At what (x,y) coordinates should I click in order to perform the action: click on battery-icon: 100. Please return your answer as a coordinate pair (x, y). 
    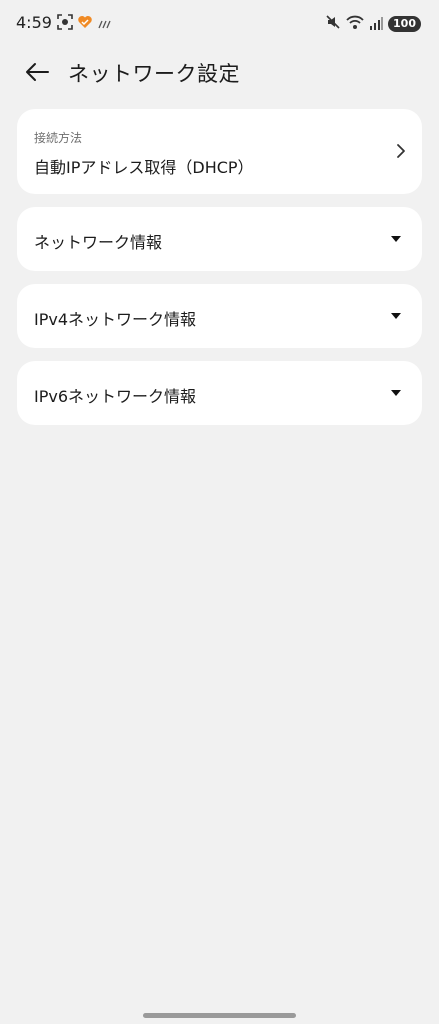
    Looking at the image, I should click on (404, 24).